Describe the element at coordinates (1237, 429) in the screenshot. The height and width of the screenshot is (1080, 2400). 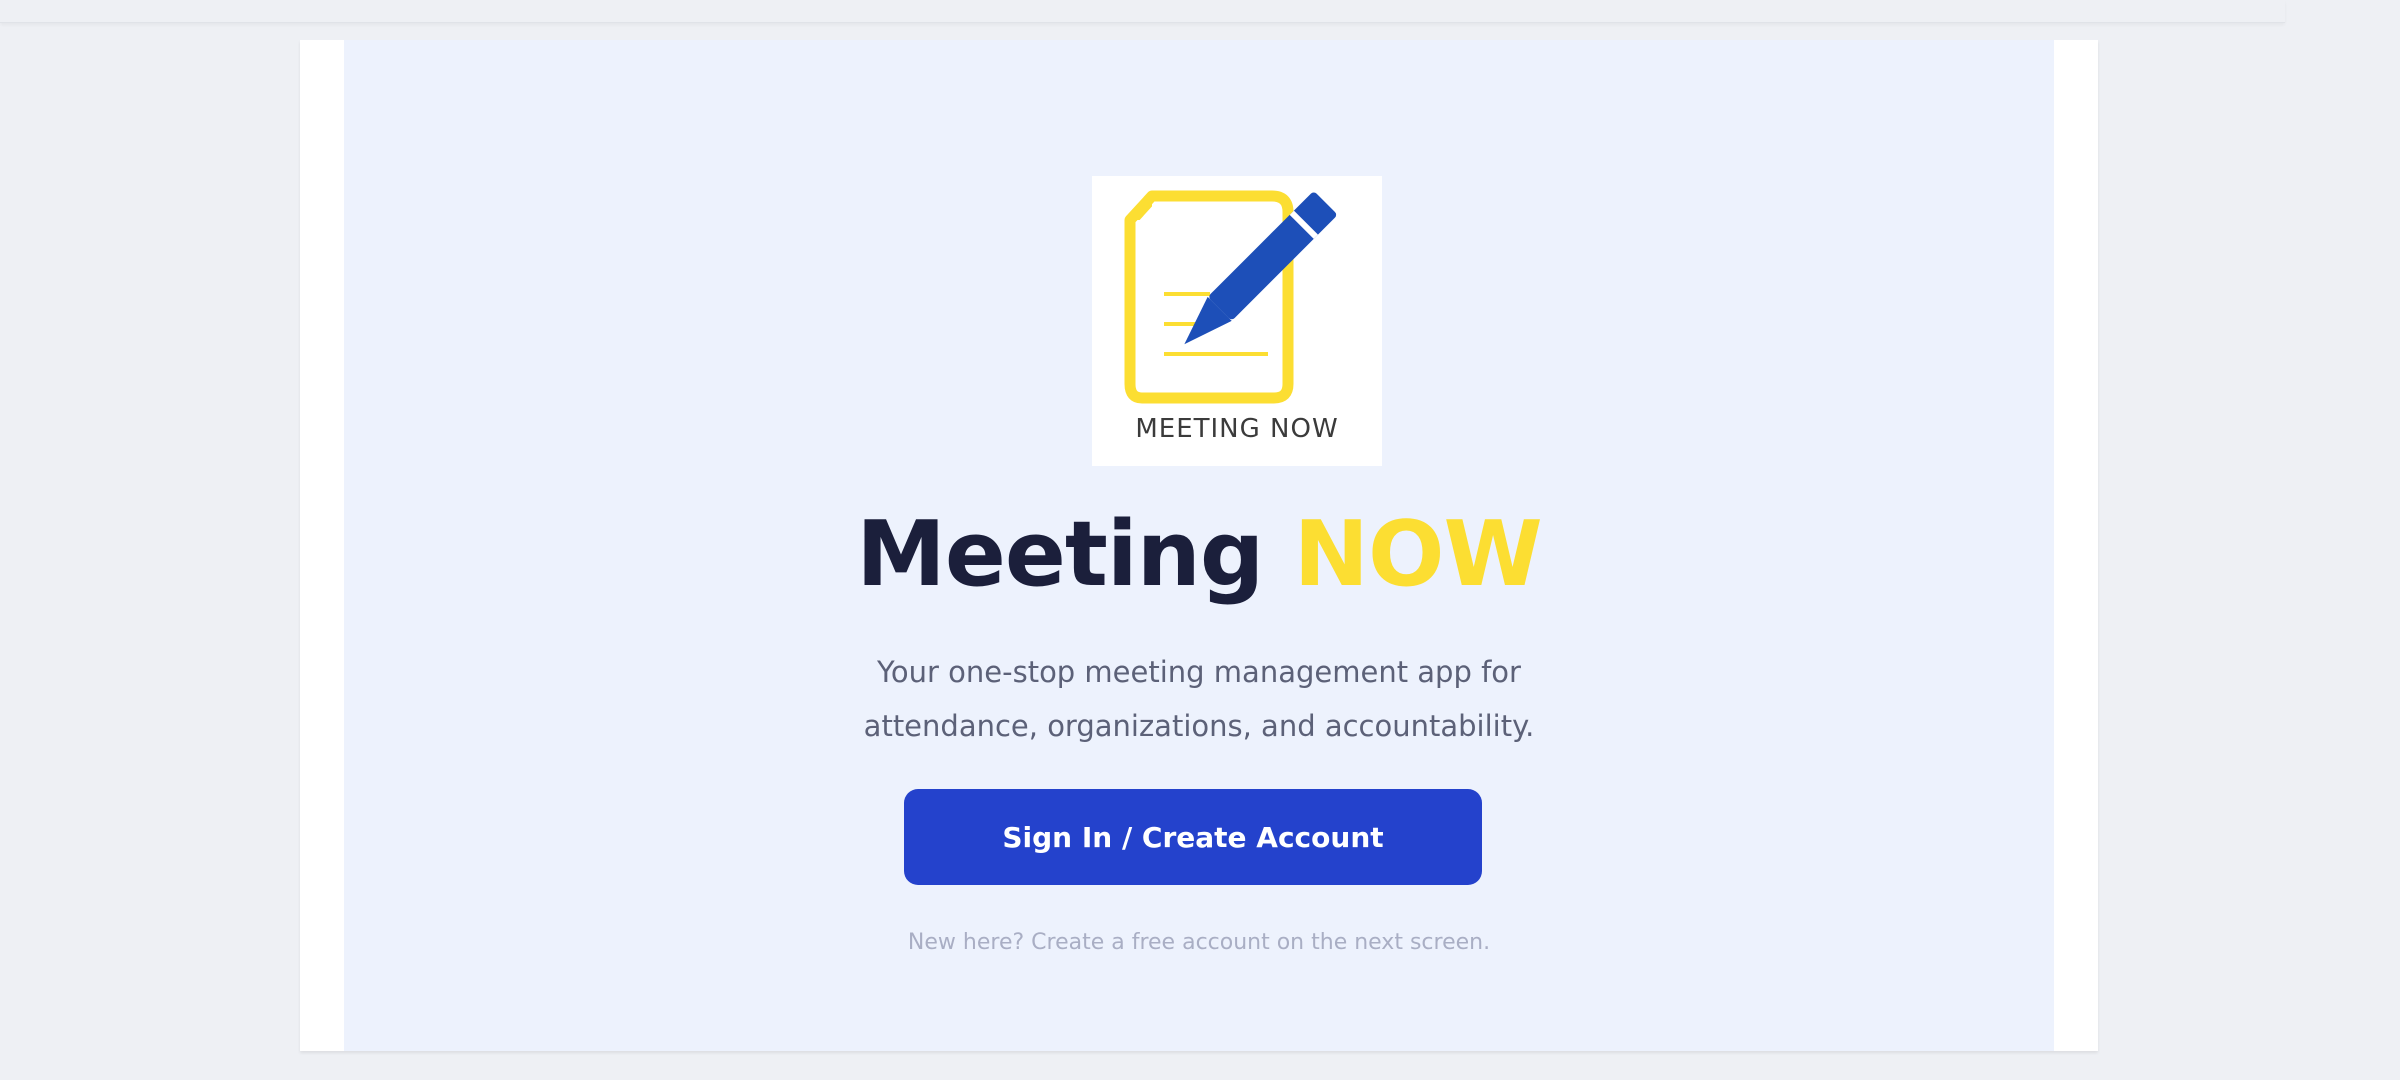
I see `logo-caption: MEETING NOW` at that location.